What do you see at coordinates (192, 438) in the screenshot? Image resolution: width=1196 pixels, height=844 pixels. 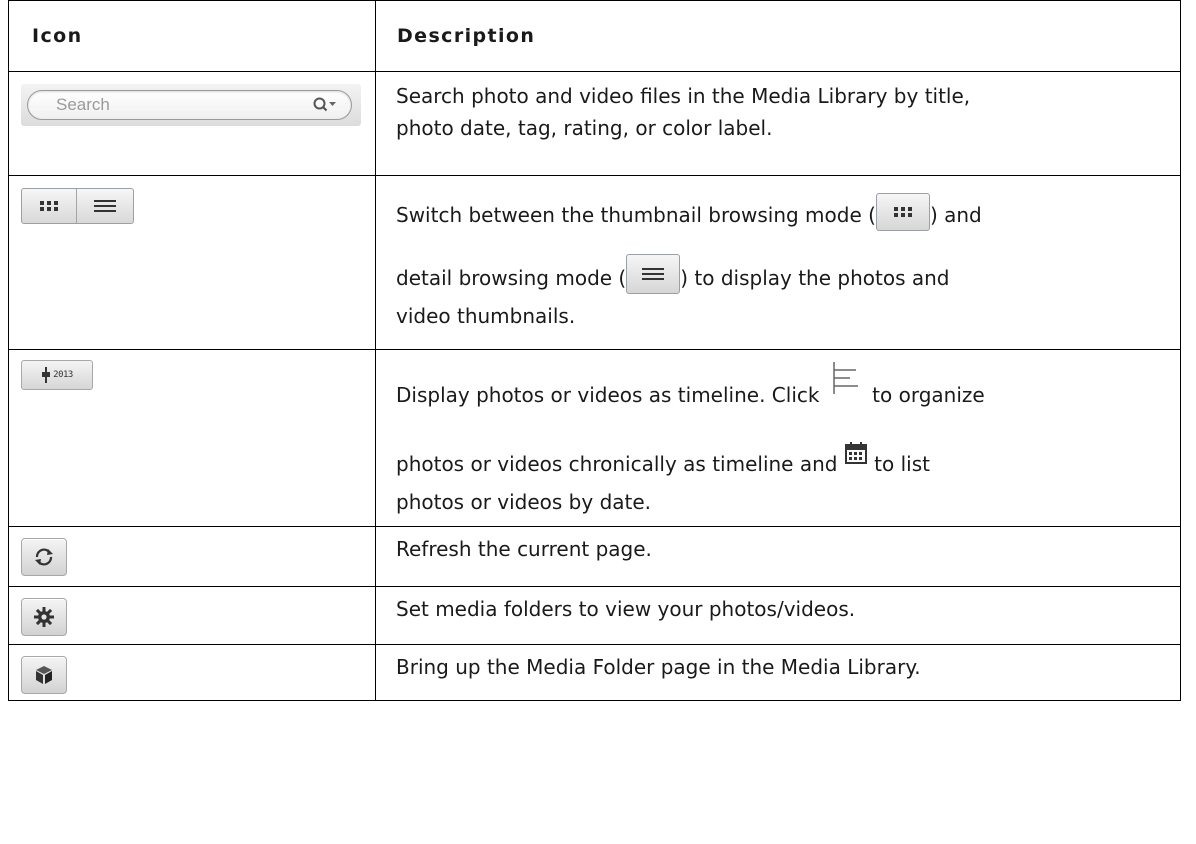 I see `icon-cell: 2013` at bounding box center [192, 438].